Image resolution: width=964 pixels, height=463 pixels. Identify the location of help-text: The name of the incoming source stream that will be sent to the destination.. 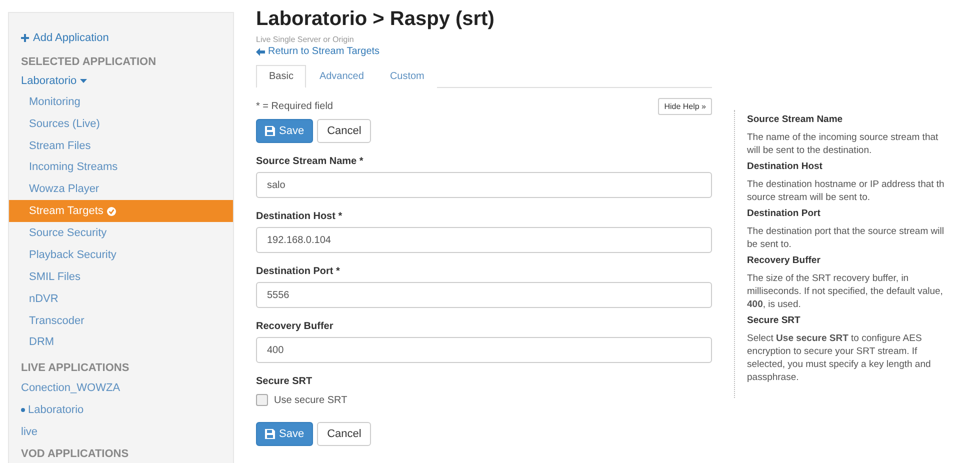
(843, 144).